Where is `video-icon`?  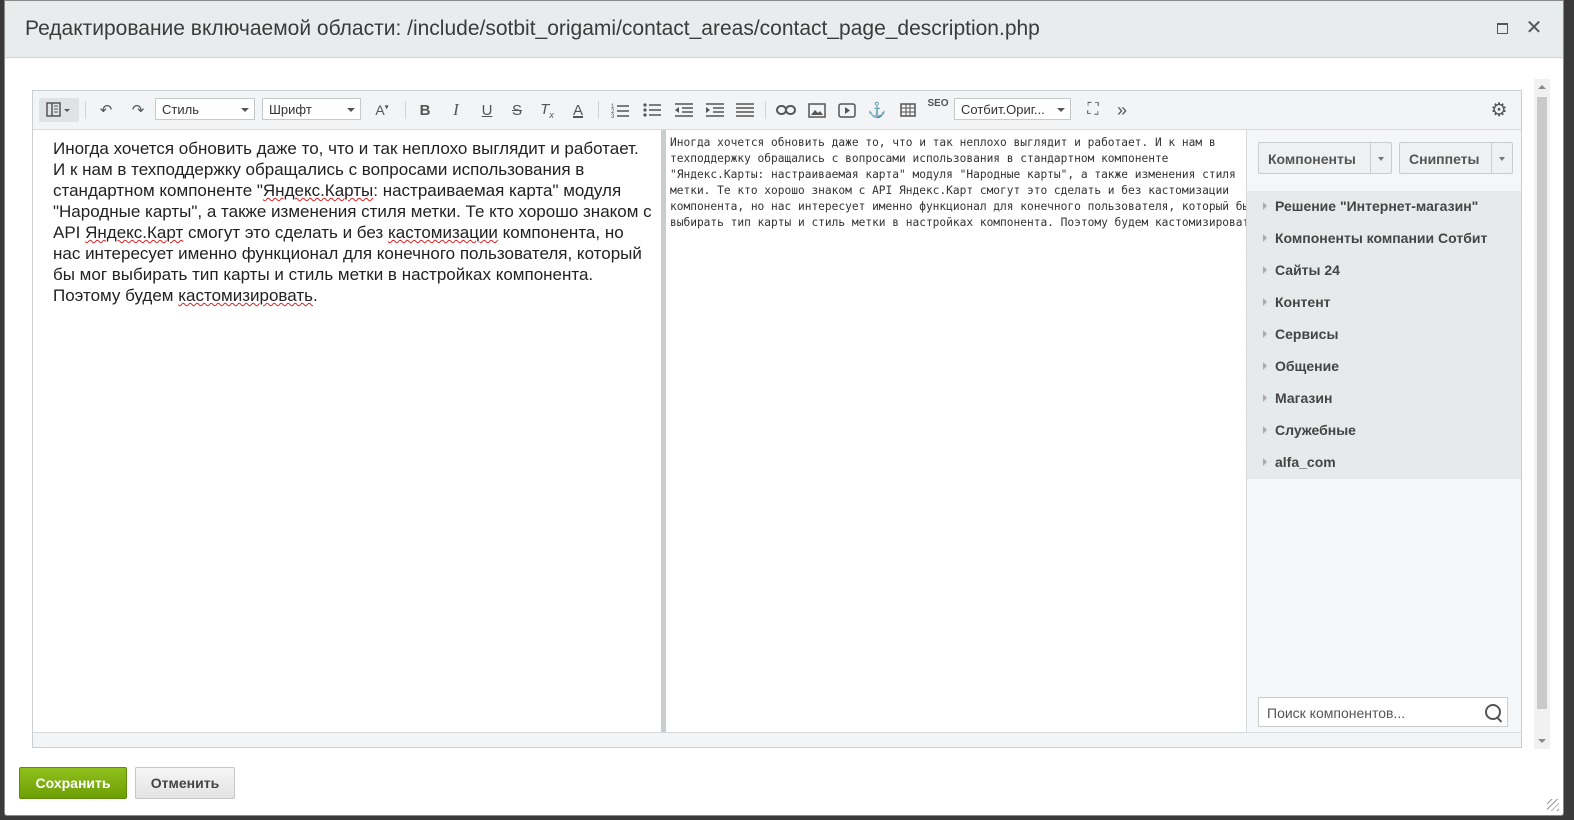 video-icon is located at coordinates (847, 110).